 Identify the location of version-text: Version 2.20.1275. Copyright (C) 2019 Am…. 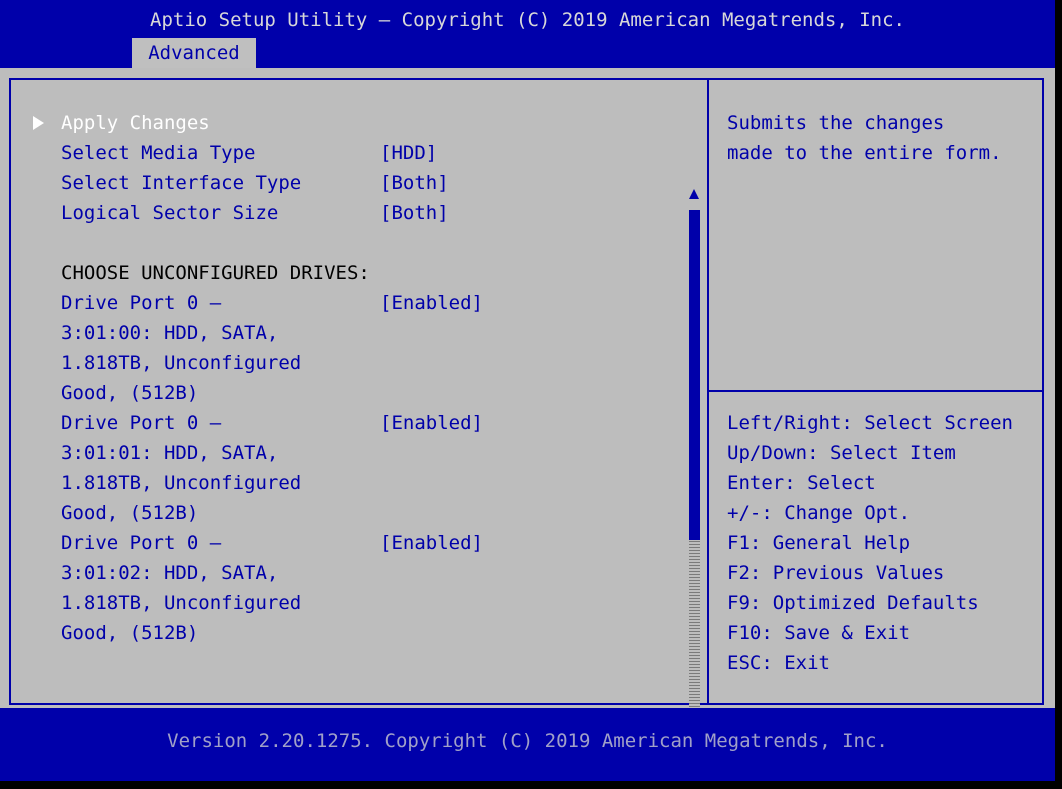
(527, 741).